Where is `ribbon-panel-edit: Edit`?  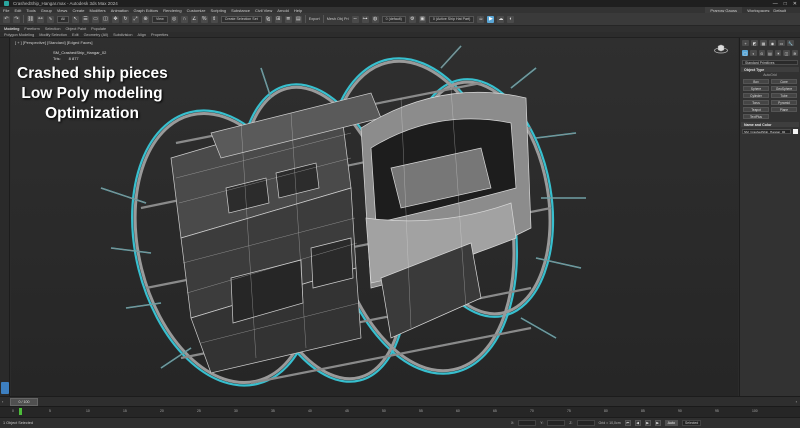 ribbon-panel-edit: Edit is located at coordinates (75, 35).